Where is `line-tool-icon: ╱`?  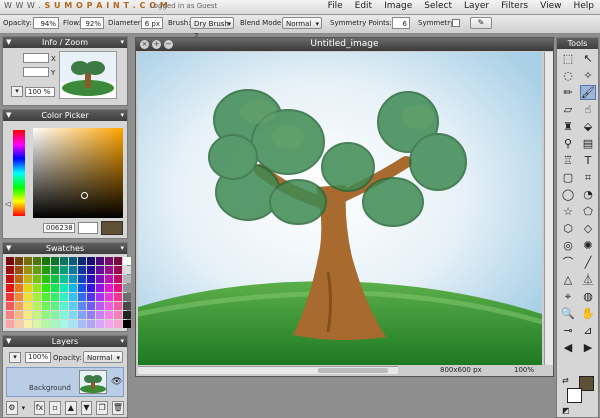
line-tool-icon: ╱ is located at coordinates (588, 262).